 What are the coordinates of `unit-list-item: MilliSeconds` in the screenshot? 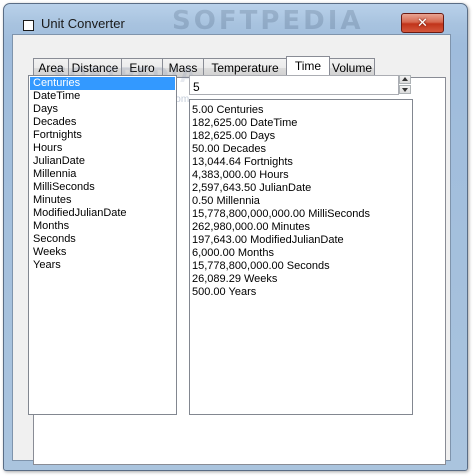 It's located at (102, 187).